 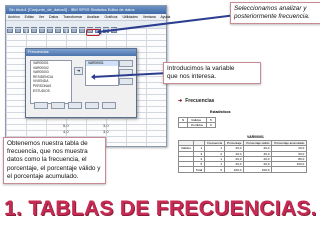 I want to click on menu-item-datos: Datos, so click(x=53, y=17).